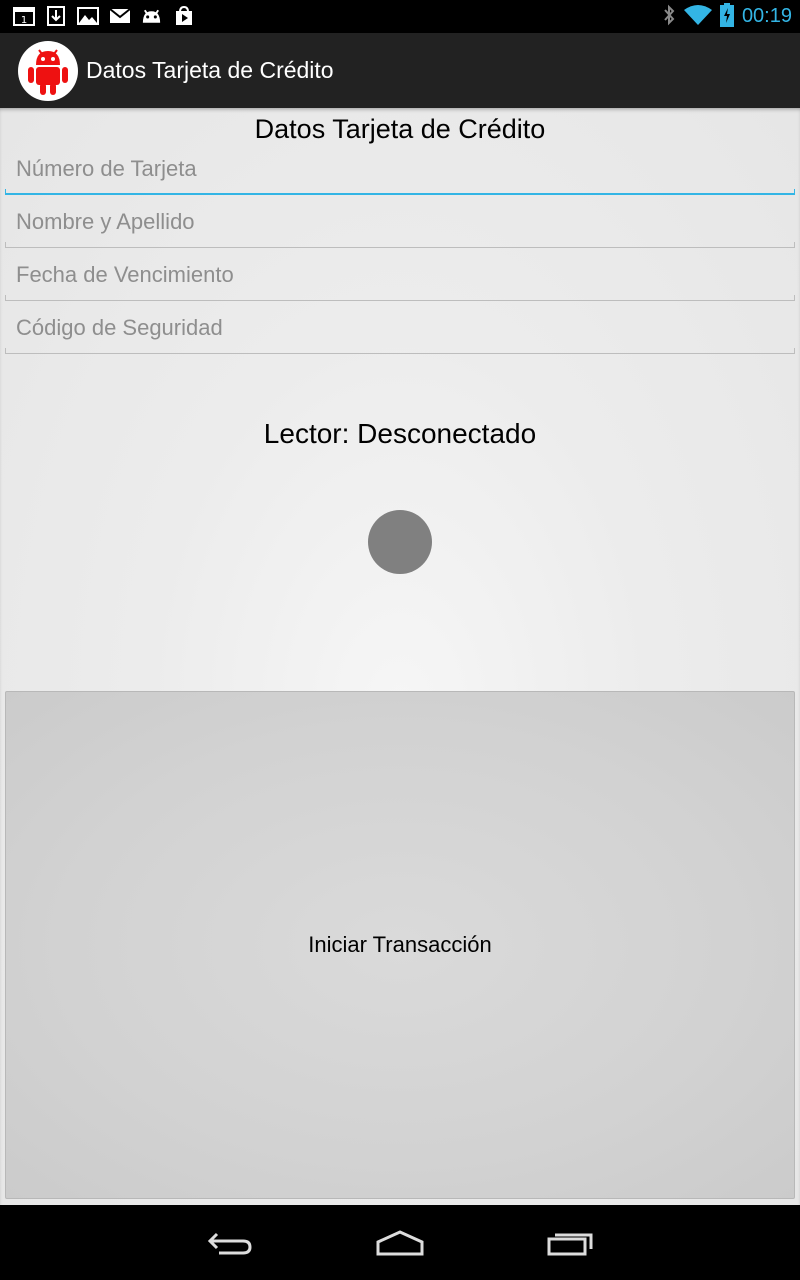 This screenshot has width=800, height=1280. Describe the element at coordinates (48, 70) in the screenshot. I see `android-robot-icon` at that location.